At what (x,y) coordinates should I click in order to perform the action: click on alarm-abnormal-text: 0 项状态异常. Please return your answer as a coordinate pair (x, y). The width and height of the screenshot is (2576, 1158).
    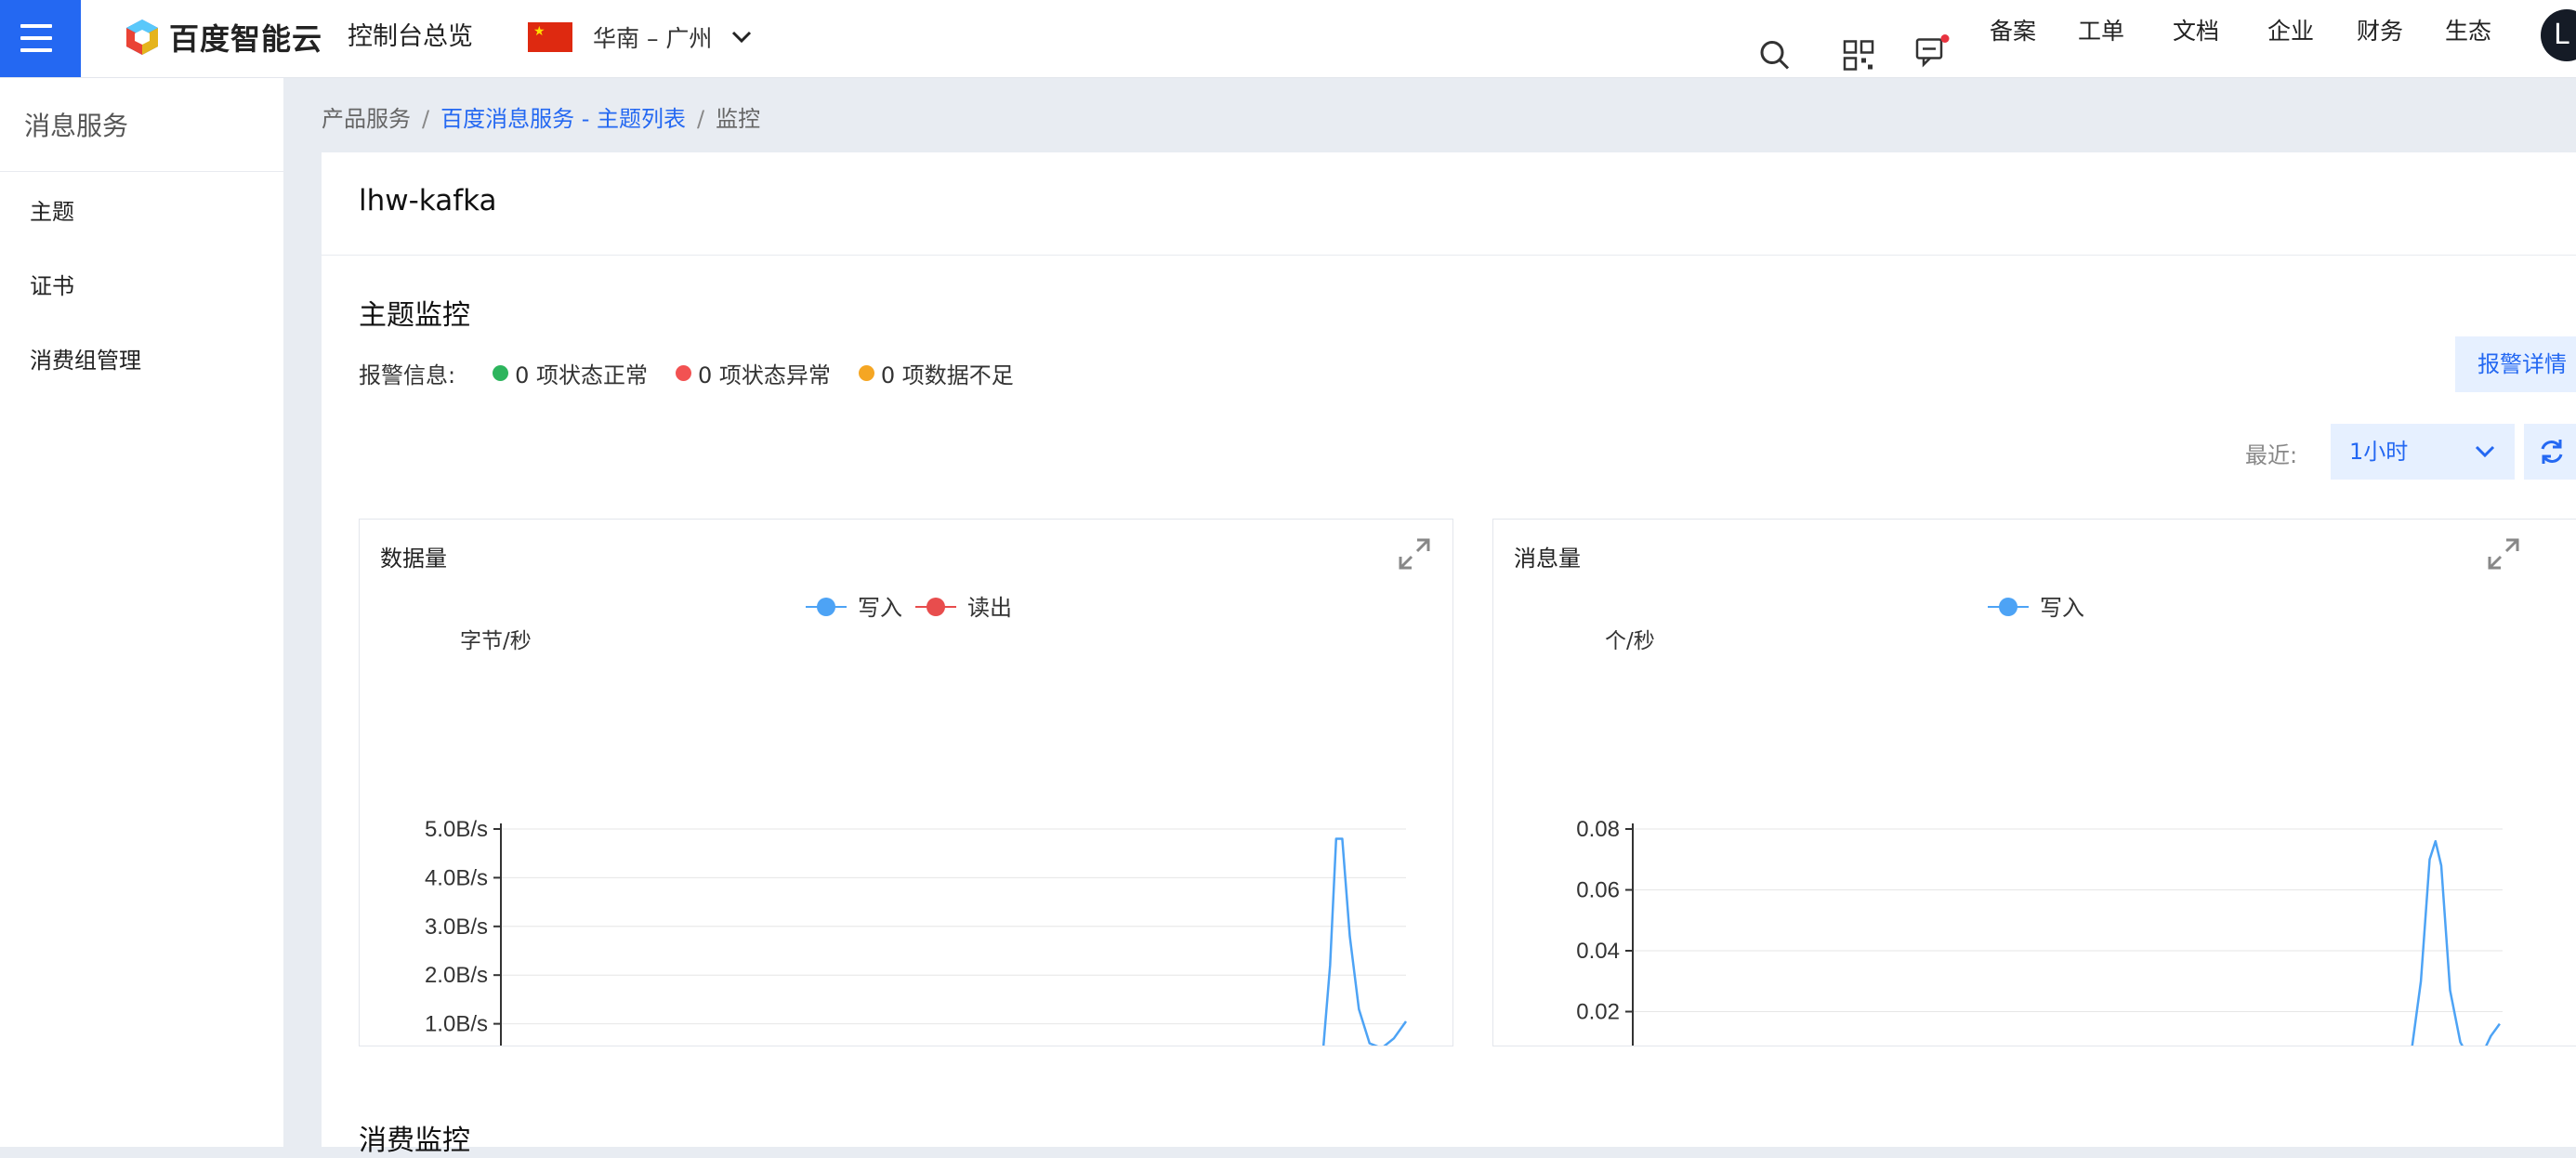
    Looking at the image, I should click on (764, 375).